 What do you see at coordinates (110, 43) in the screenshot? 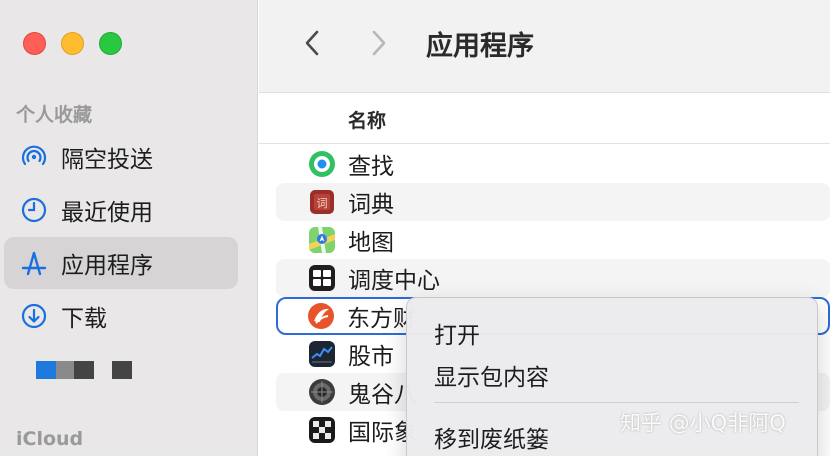
I see `zoom-window-button` at bounding box center [110, 43].